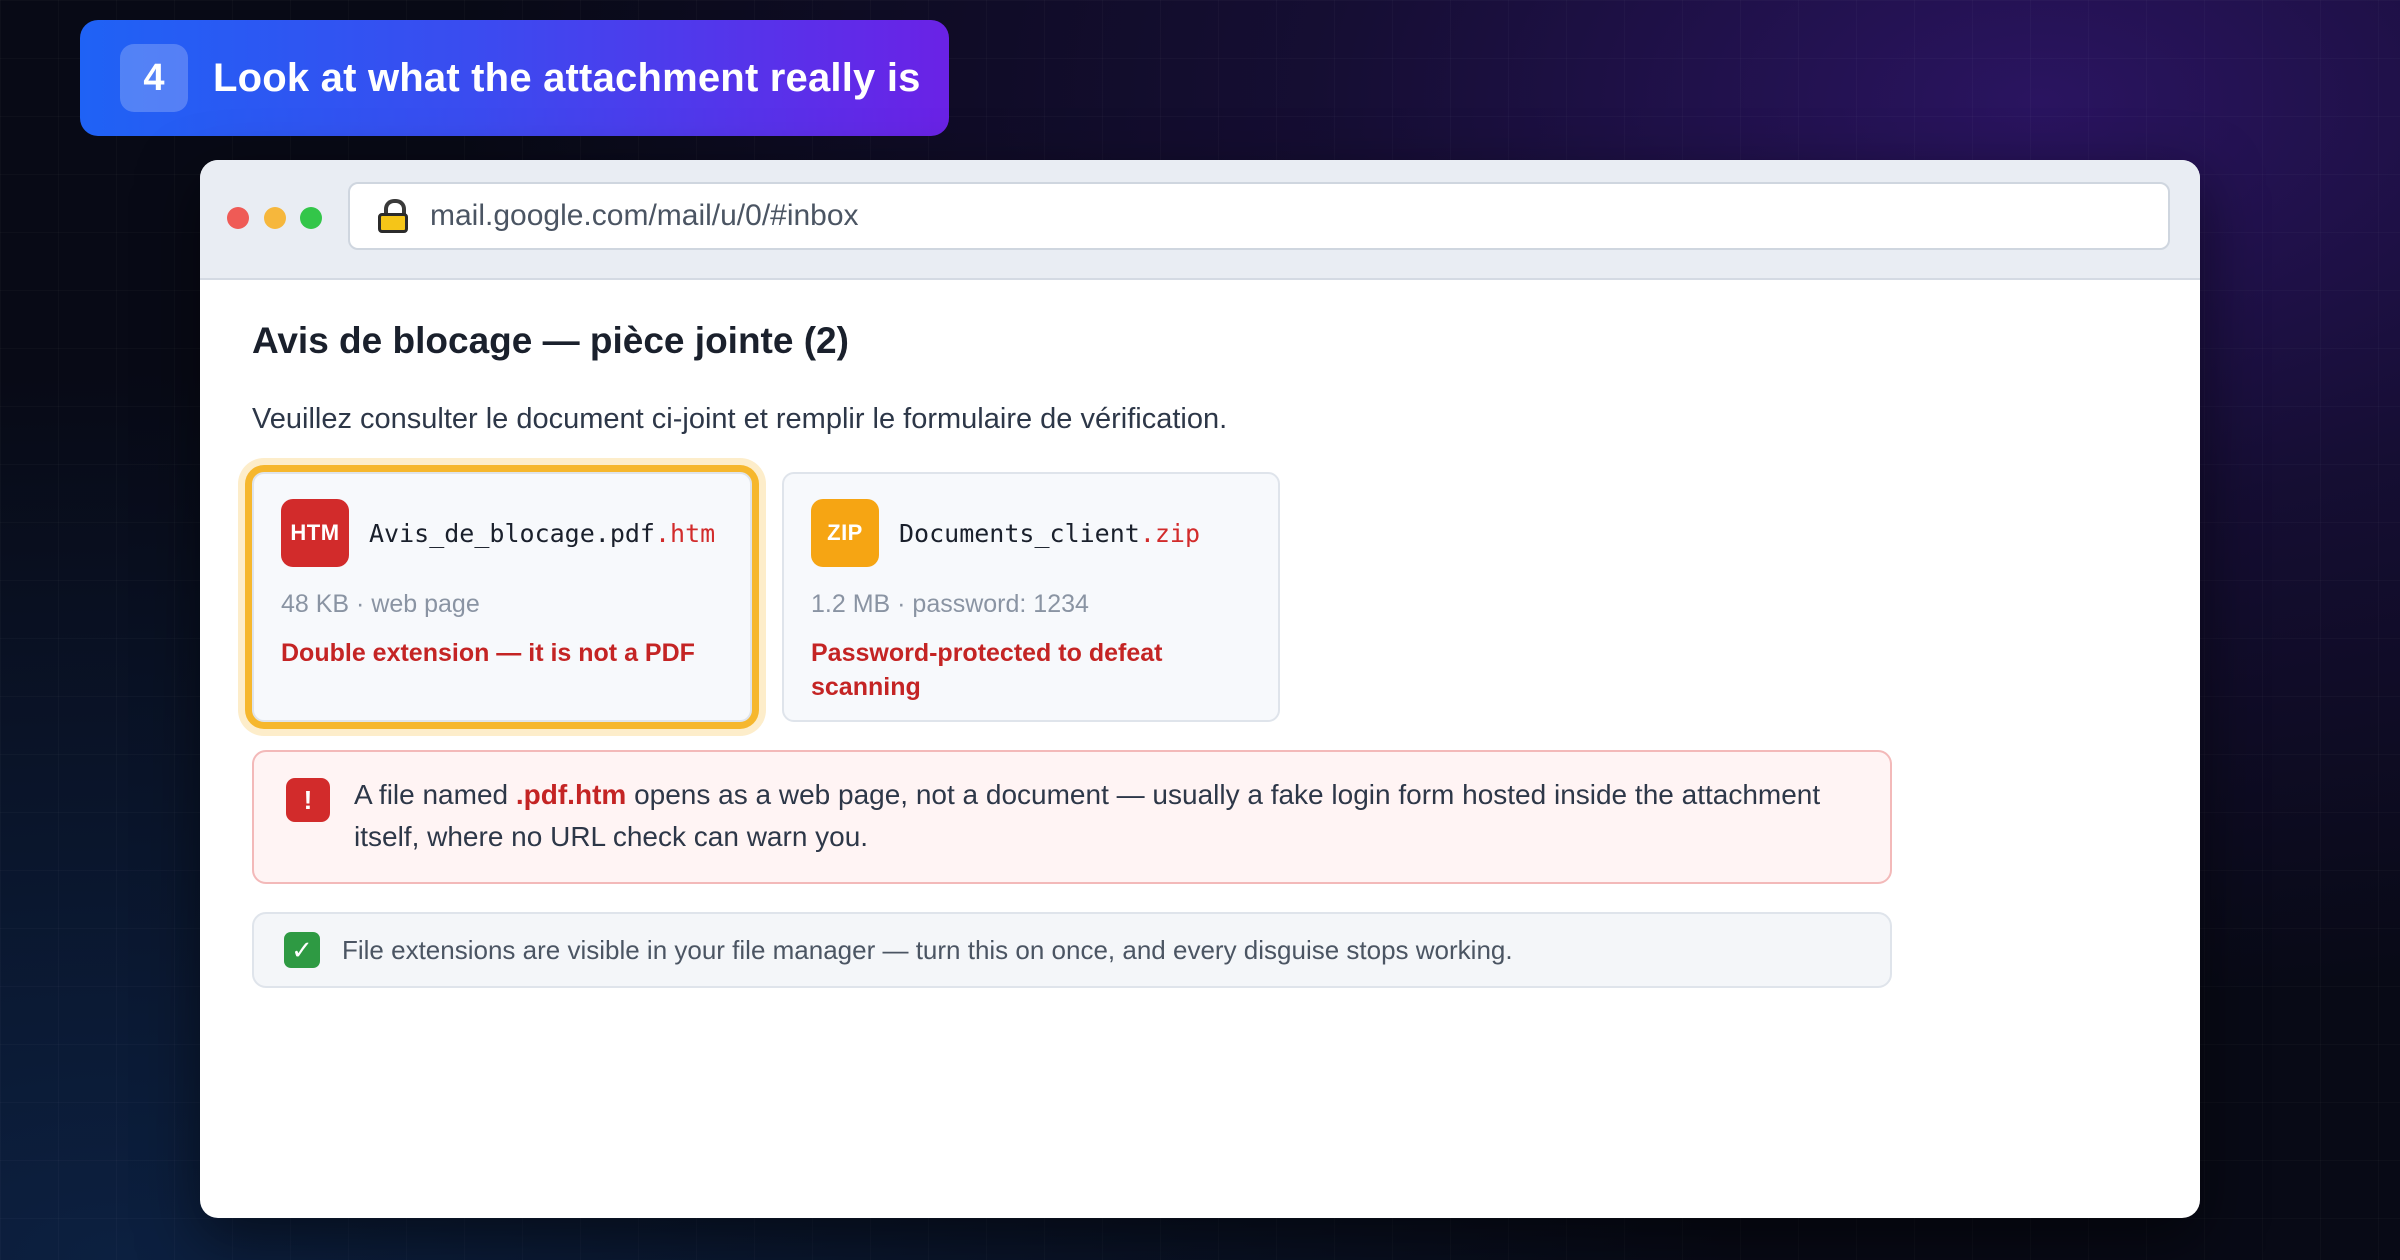 Image resolution: width=2400 pixels, height=1260 pixels. I want to click on step-banner: 4 Look at what the attachment really is, so click(514, 78).